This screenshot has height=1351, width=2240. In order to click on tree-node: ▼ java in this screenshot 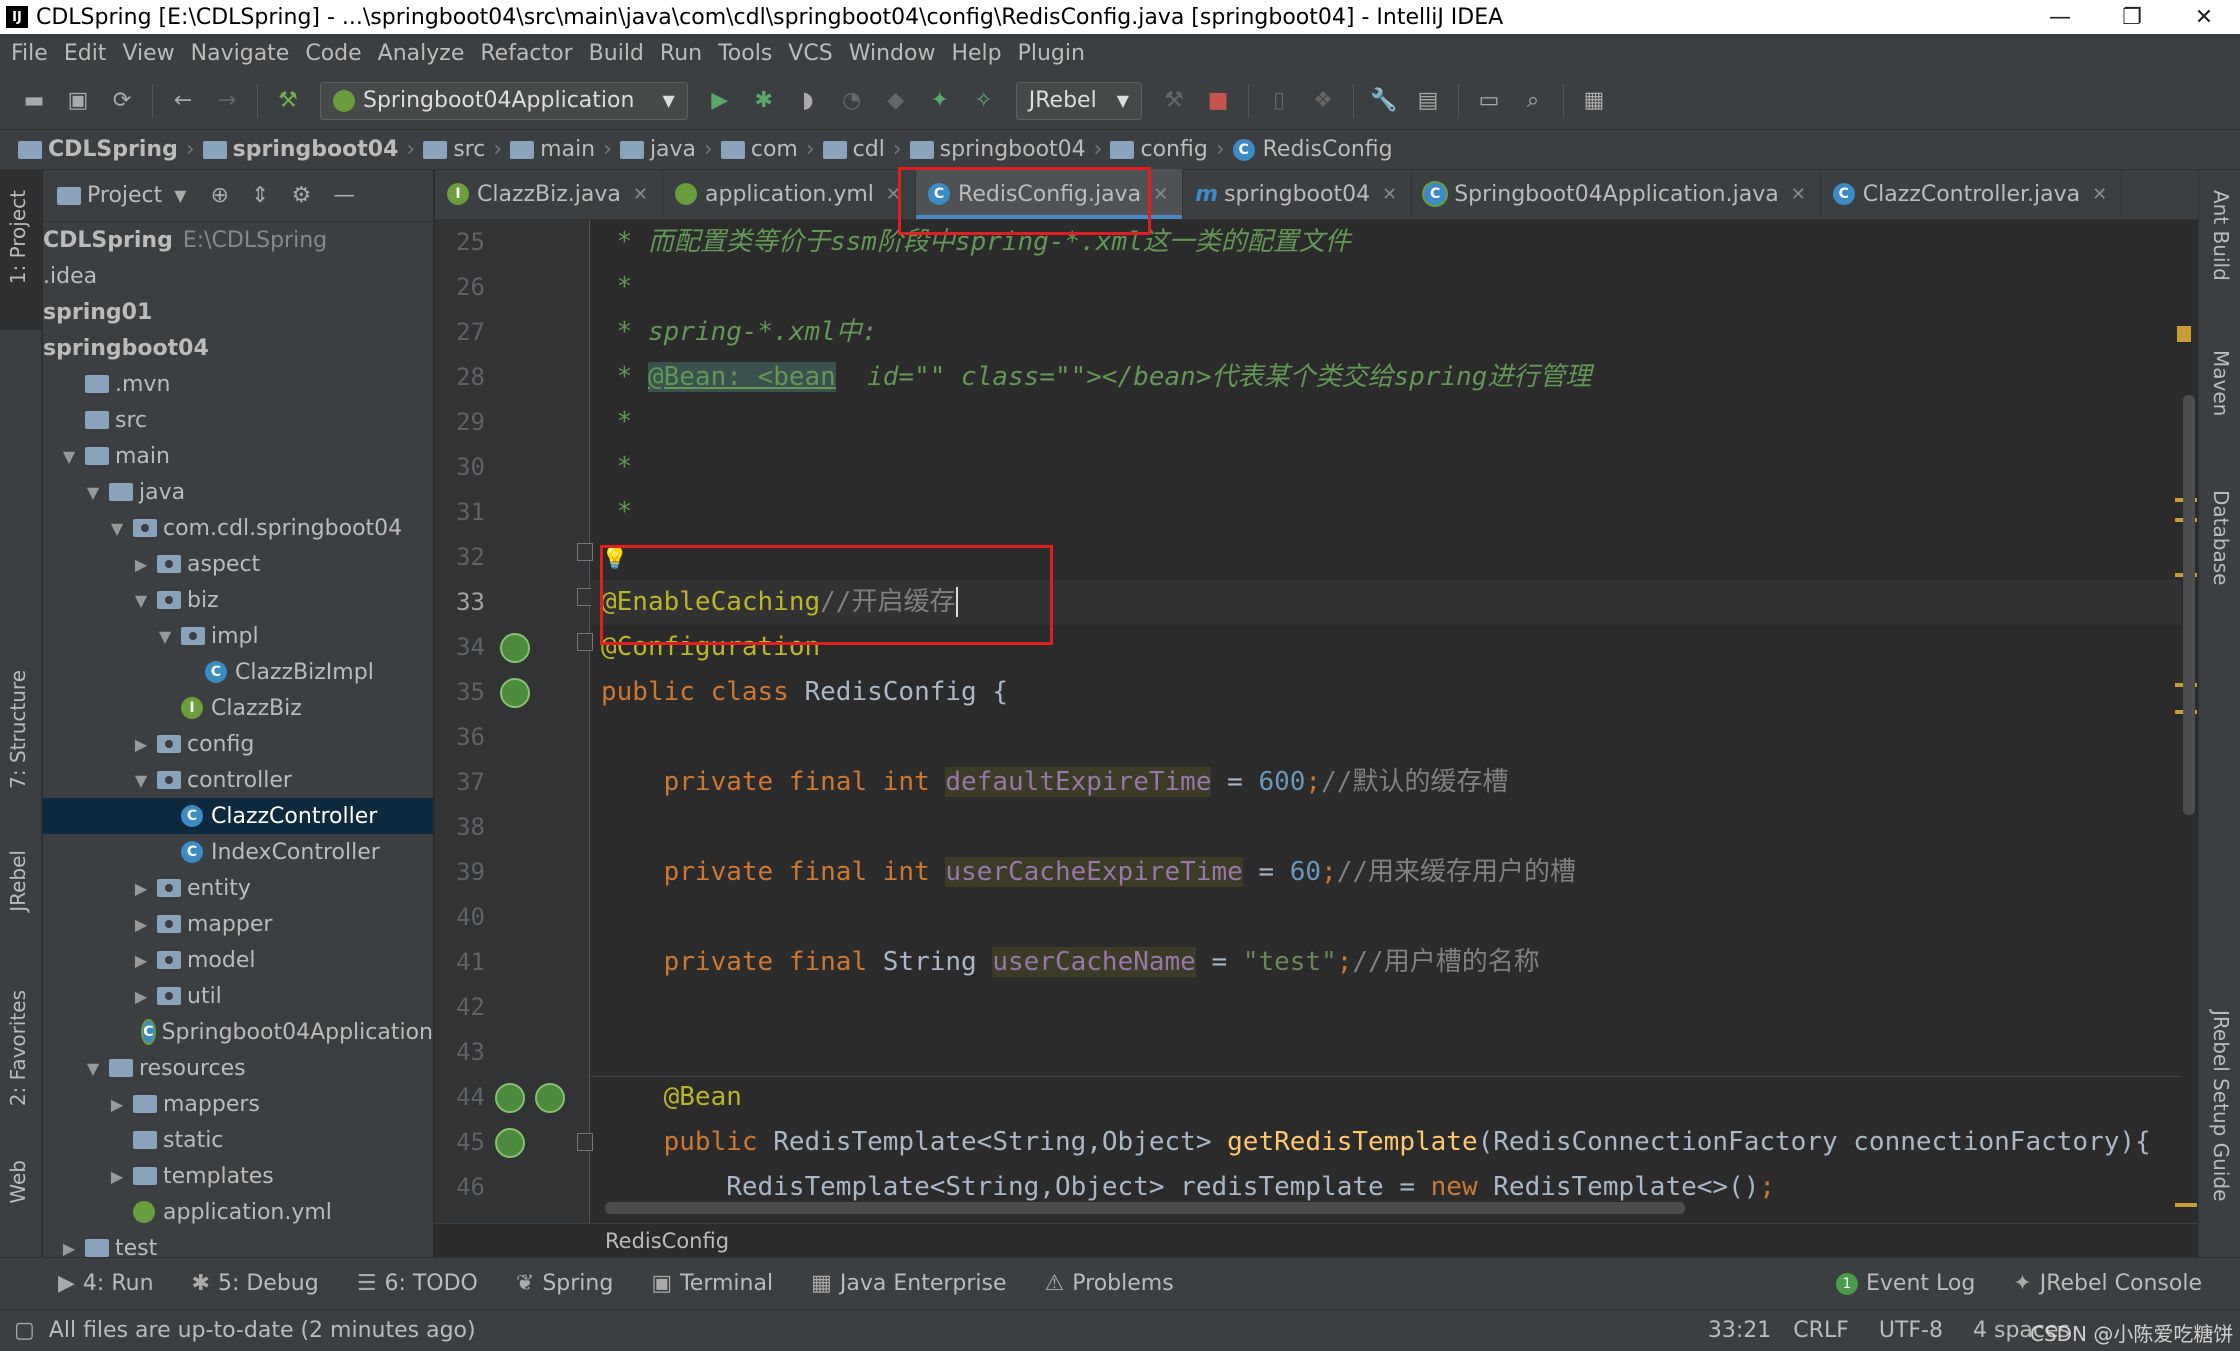, I will do `click(238, 492)`.